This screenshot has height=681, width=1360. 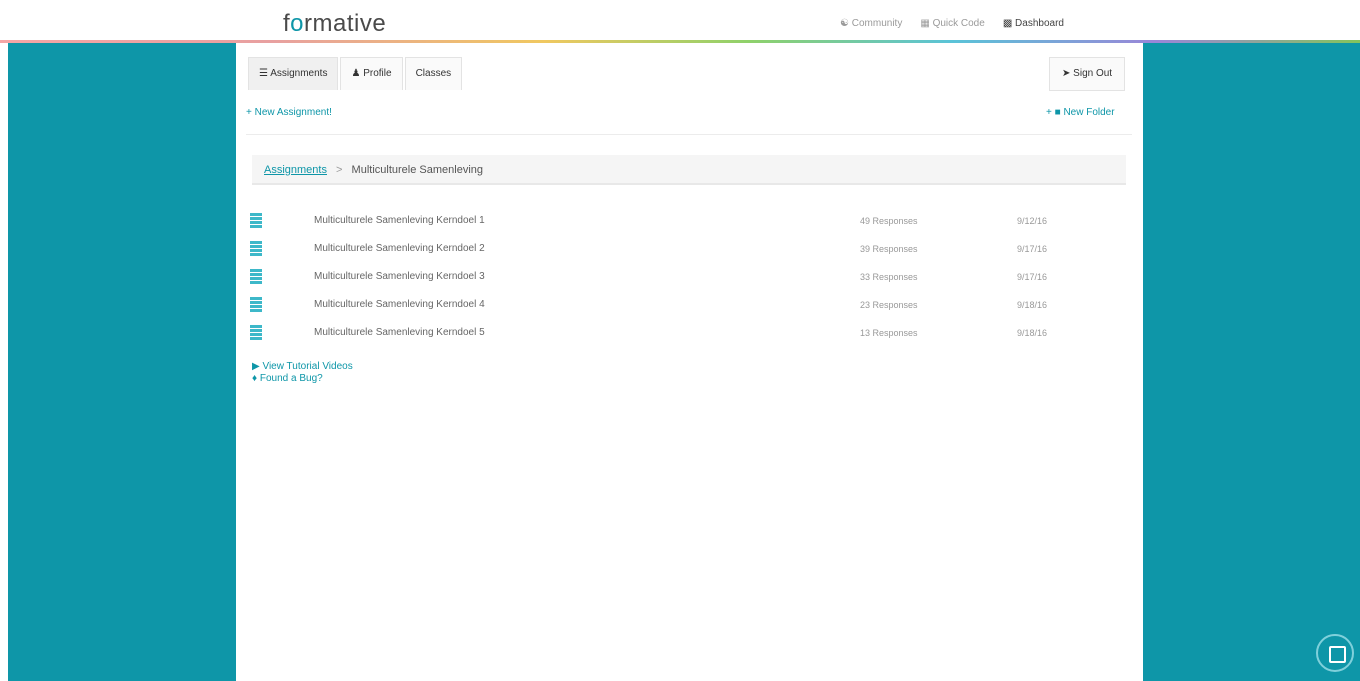 What do you see at coordinates (293, 73) in the screenshot?
I see `tab-assignments: ☰ Assignments` at bounding box center [293, 73].